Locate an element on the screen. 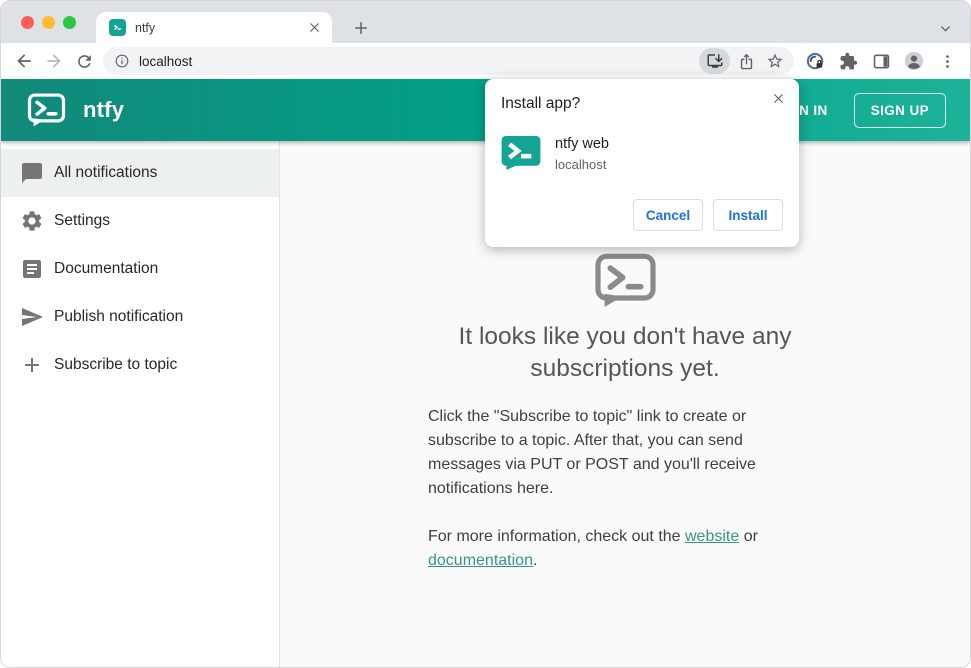  website-link: website is located at coordinates (712, 536).